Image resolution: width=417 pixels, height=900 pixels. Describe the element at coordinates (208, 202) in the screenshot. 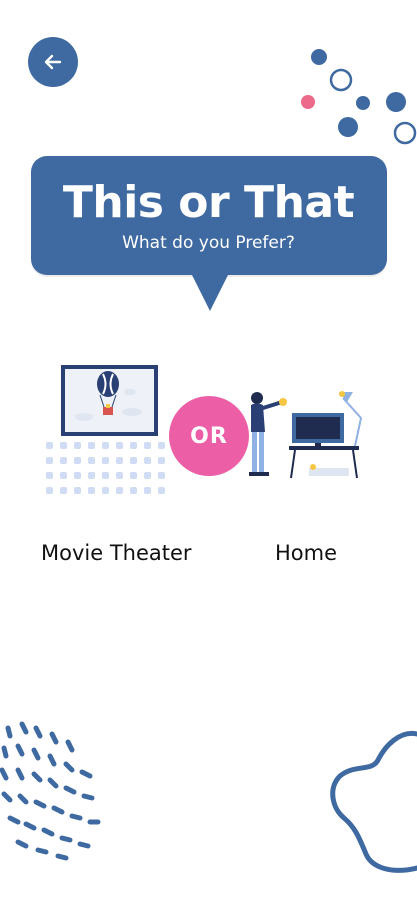

I see `page-title: This or That` at that location.